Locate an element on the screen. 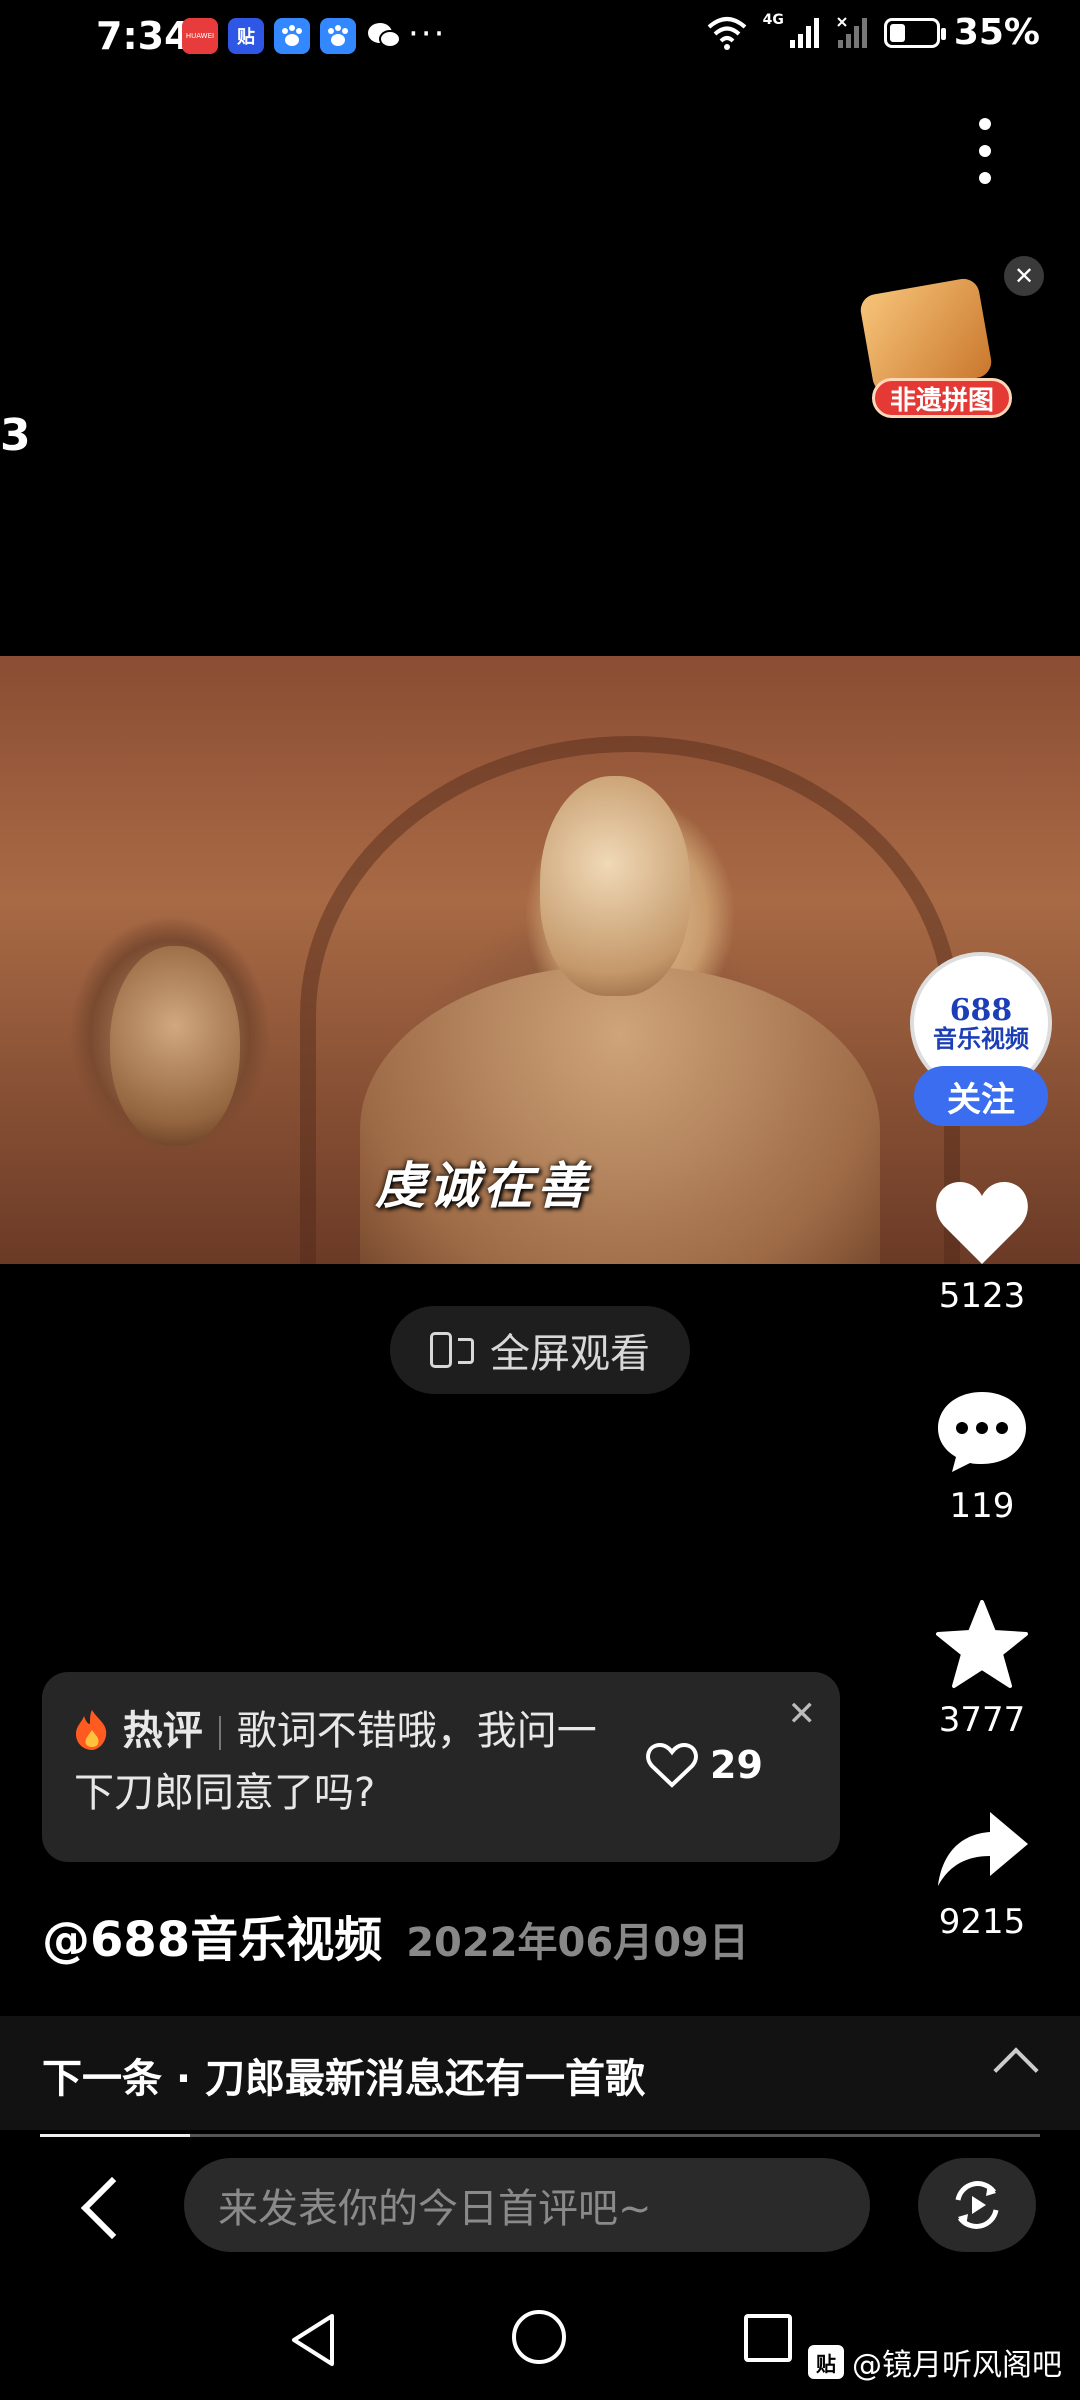 The image size is (1080, 2400). status-more-indicator: ··· is located at coordinates (427, 34).